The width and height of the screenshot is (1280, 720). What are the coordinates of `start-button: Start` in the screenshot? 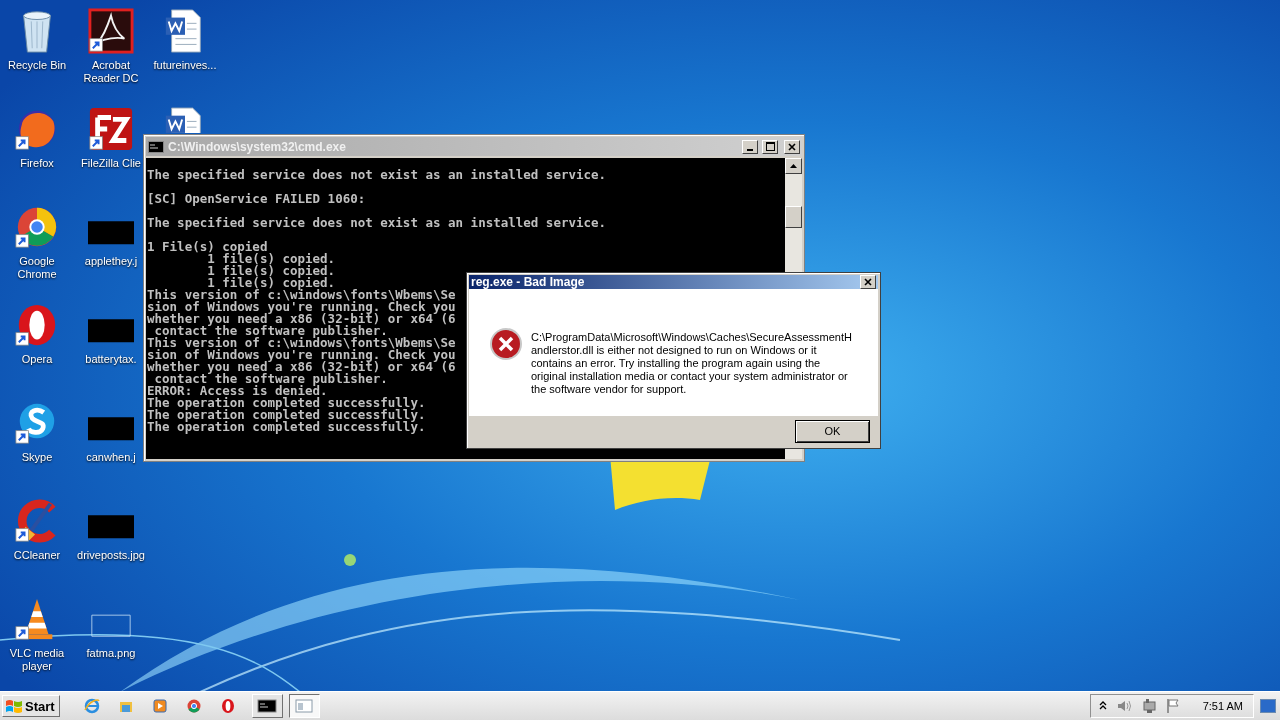 It's located at (31, 706).